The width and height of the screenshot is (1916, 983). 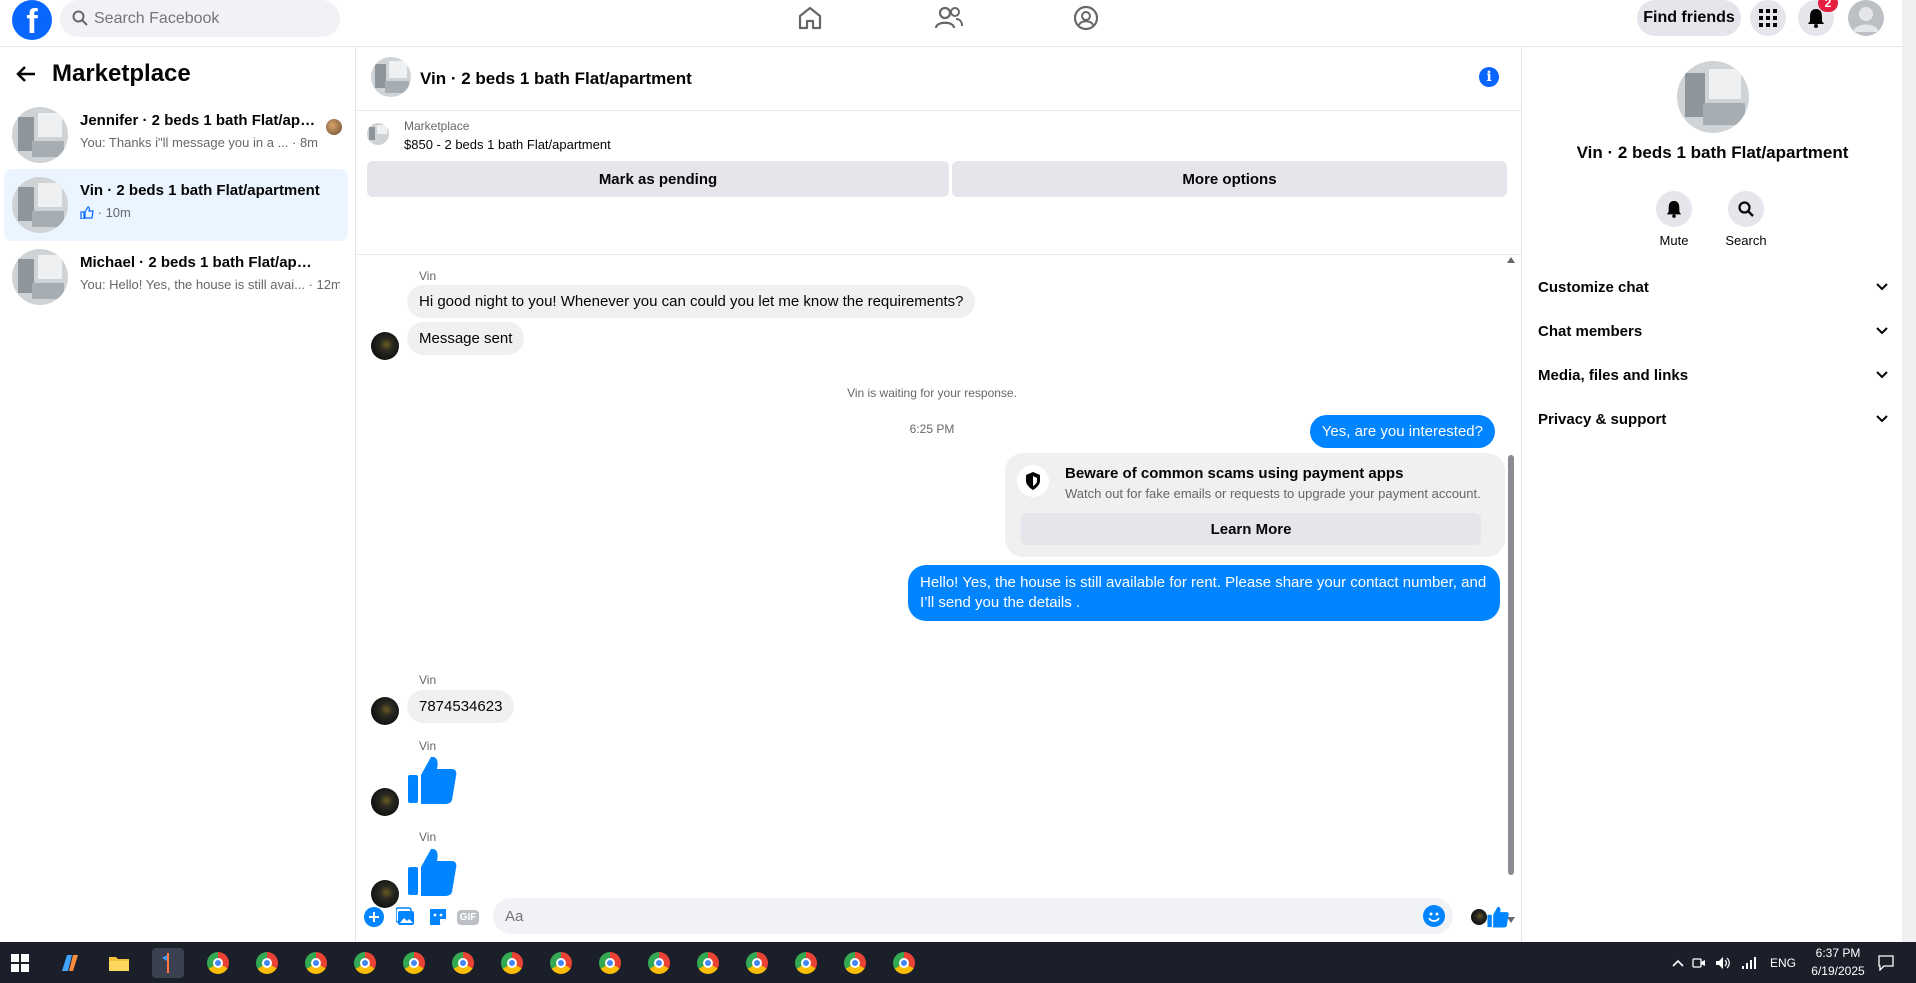 I want to click on listing-title: $850 - 2 beds 1 bath Flat/apartment, so click(x=507, y=144).